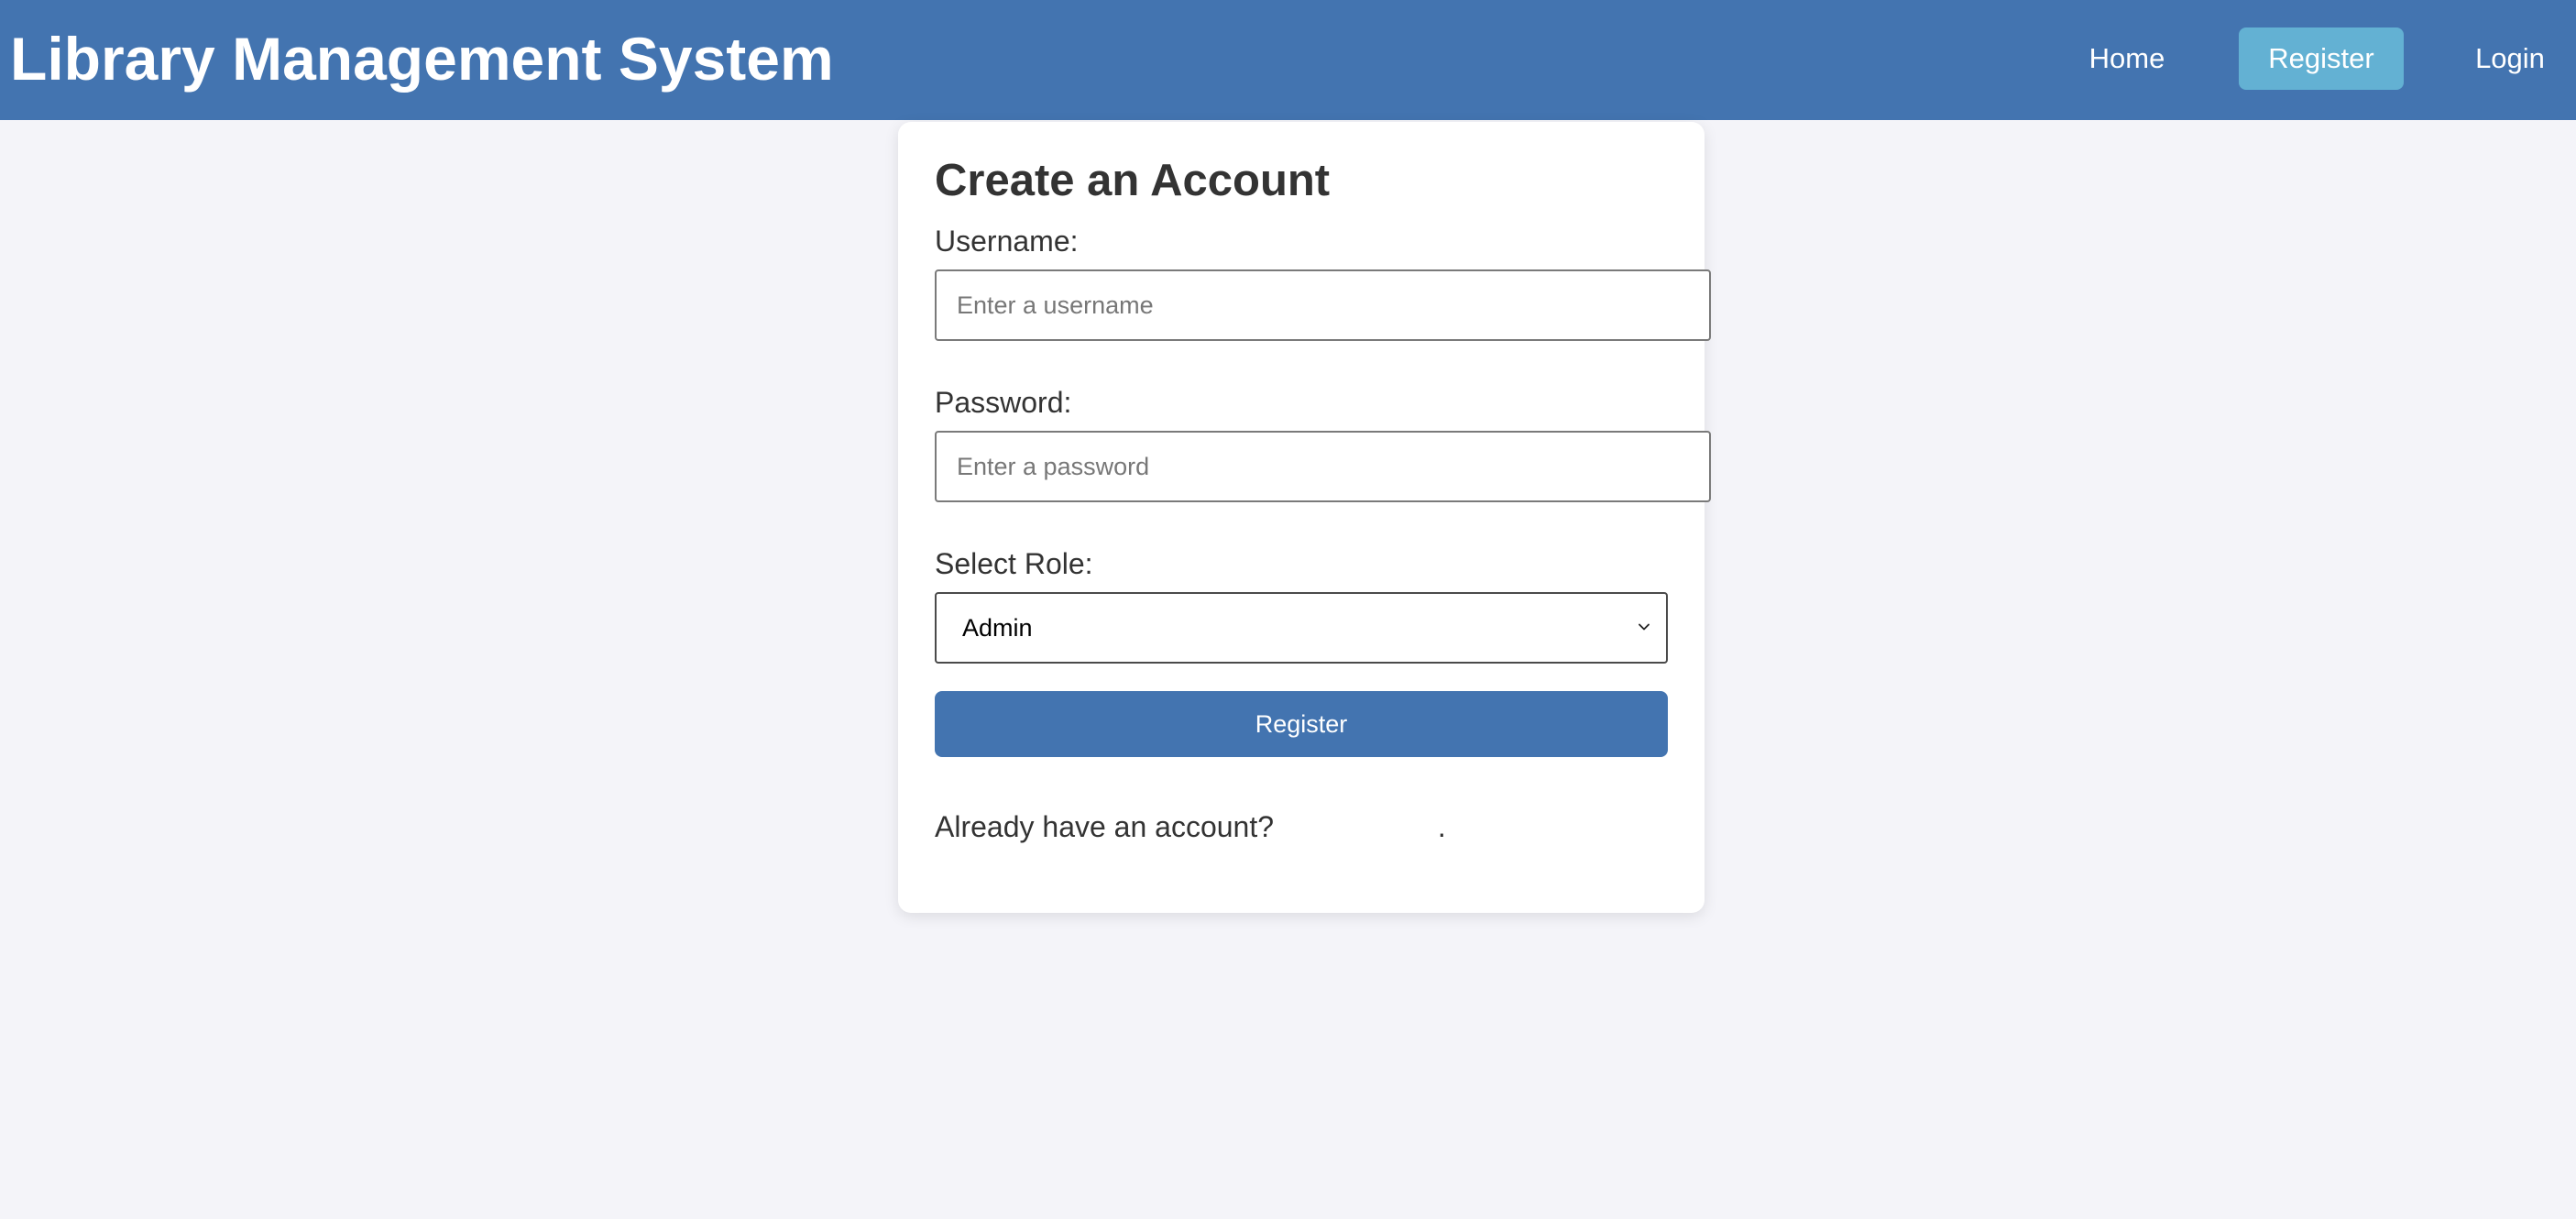  I want to click on login-prompt-text: Already have an account?, so click(1105, 826).